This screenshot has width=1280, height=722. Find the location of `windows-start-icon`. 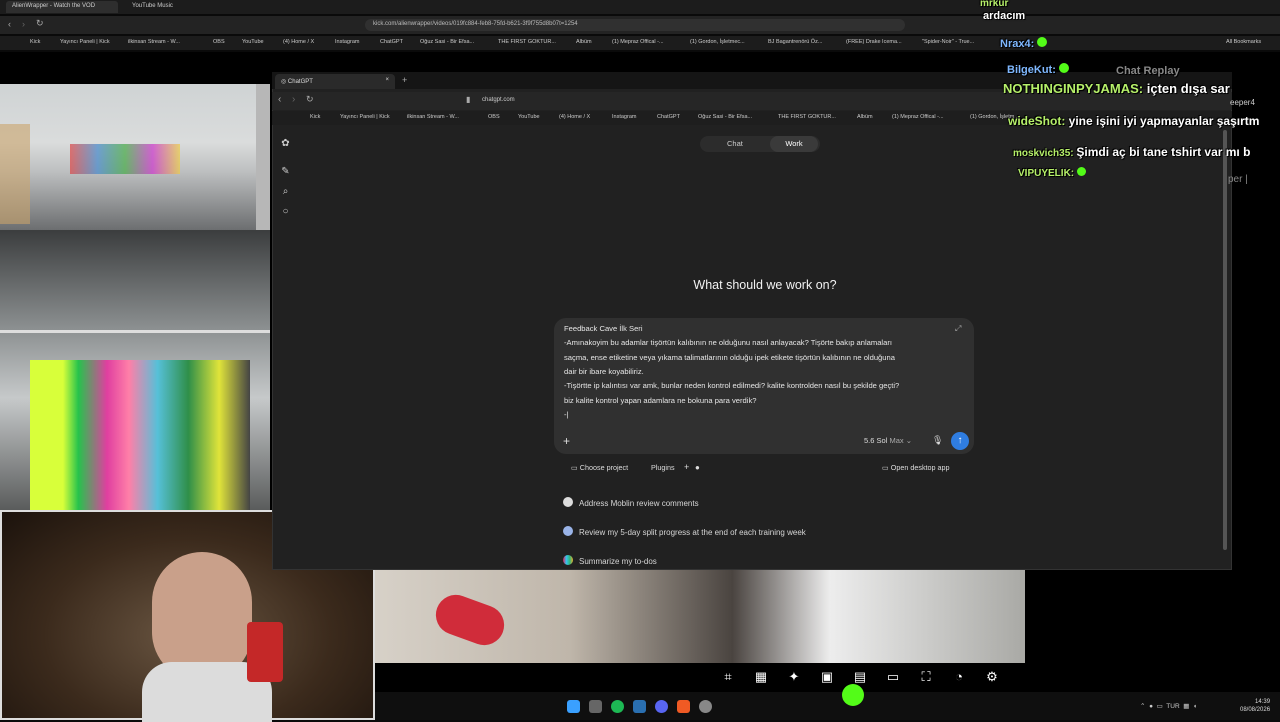

windows-start-icon is located at coordinates (573, 706).